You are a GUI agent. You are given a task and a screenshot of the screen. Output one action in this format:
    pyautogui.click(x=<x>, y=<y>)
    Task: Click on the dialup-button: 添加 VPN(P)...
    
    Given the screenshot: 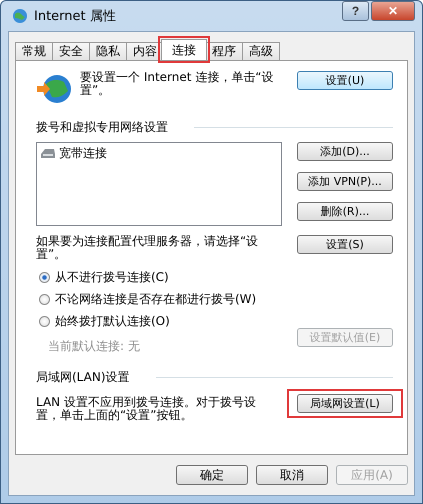 What is the action you would take?
    pyautogui.click(x=345, y=181)
    